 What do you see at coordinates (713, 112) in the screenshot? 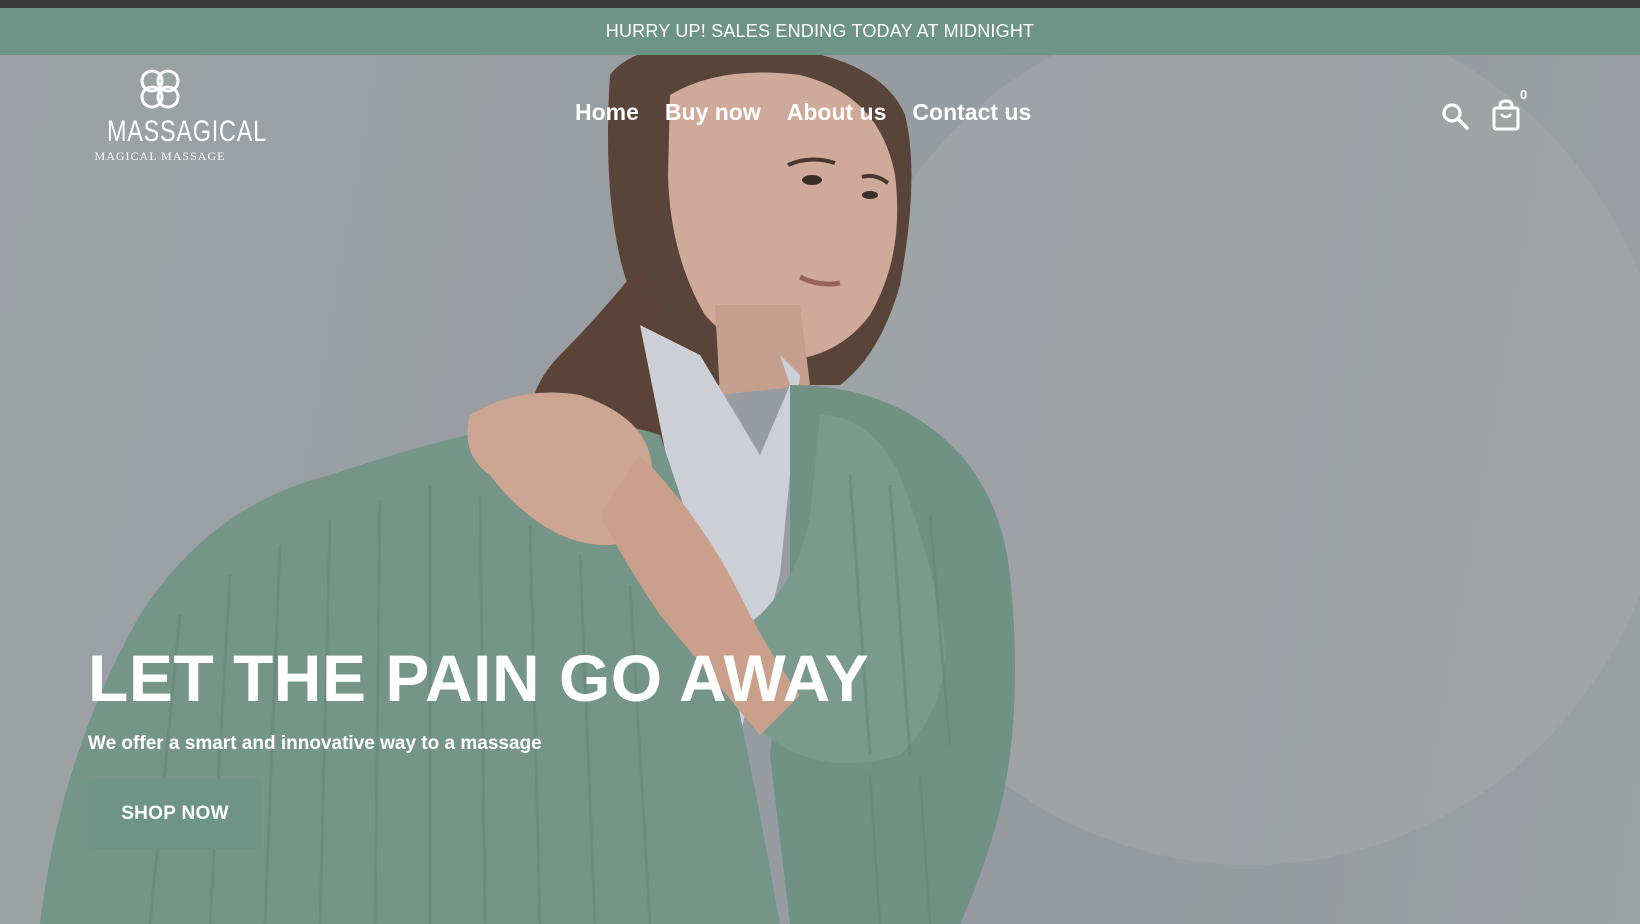
I see `nav-buy-now: Buy now` at bounding box center [713, 112].